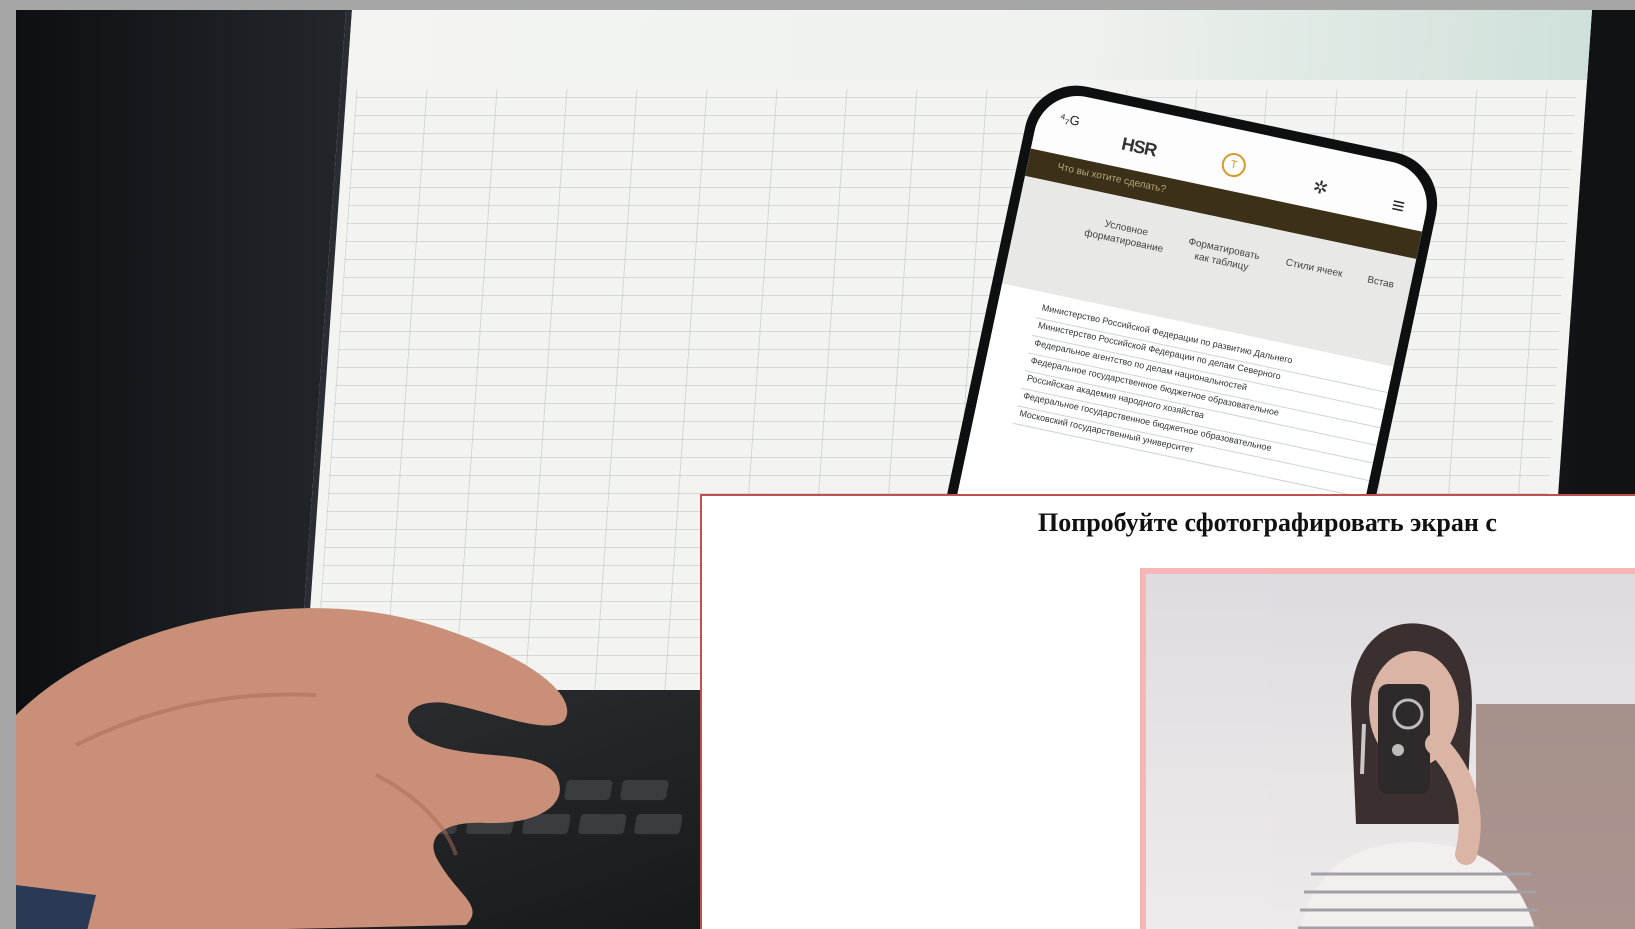 The image size is (1635, 929). What do you see at coordinates (1398, 750) in the screenshot?
I see `phone-camera-dot` at bounding box center [1398, 750].